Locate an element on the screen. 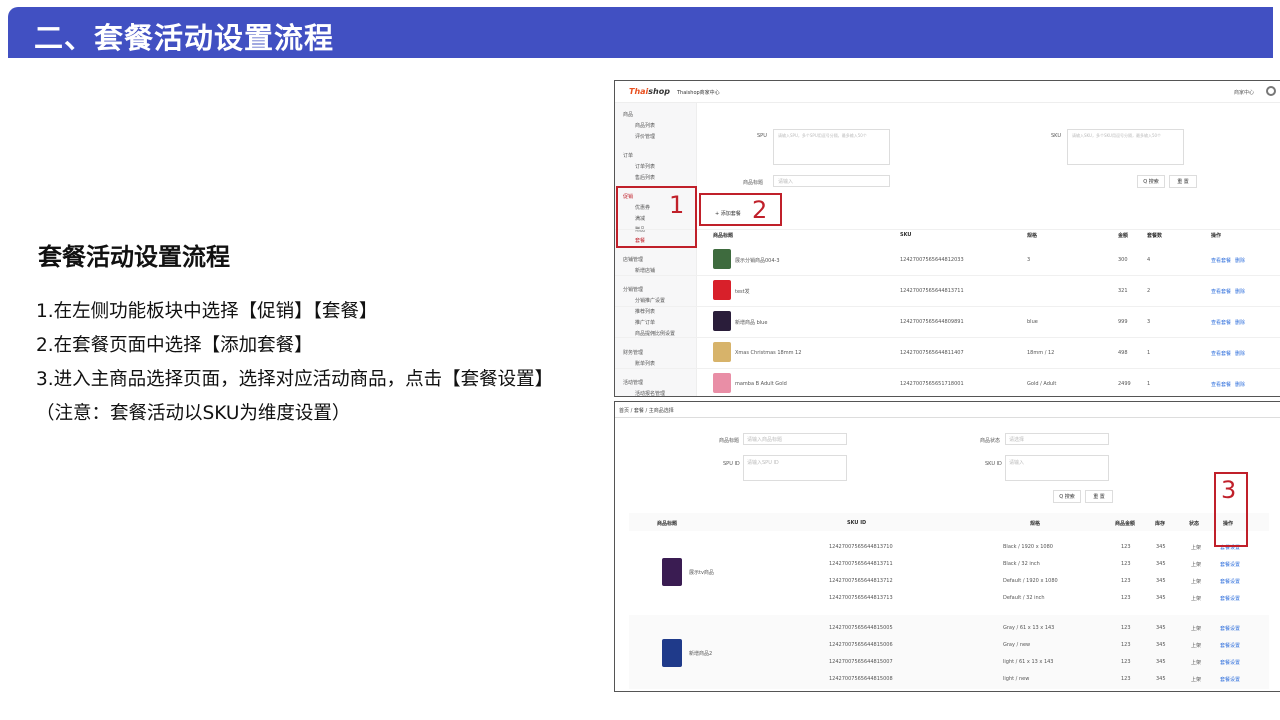 This screenshot has height=720, width=1280. sidebar-item: 商品列表 is located at coordinates (645, 125).